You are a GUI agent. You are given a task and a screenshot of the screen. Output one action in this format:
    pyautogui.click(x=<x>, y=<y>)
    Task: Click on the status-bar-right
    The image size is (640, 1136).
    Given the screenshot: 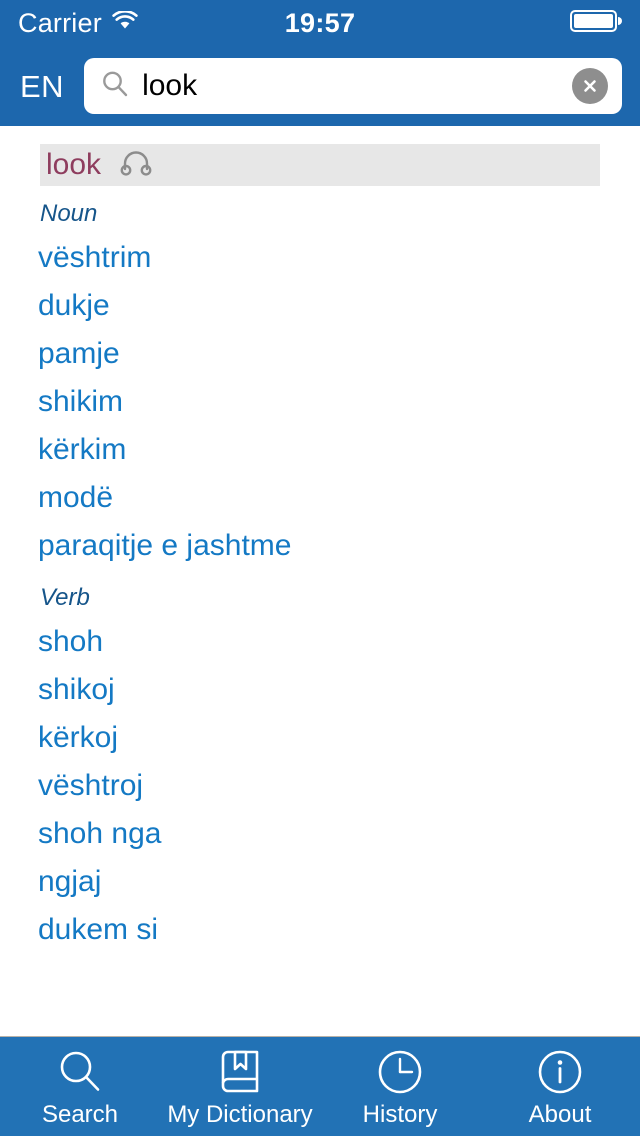 What is the action you would take?
    pyautogui.click(x=596, y=23)
    